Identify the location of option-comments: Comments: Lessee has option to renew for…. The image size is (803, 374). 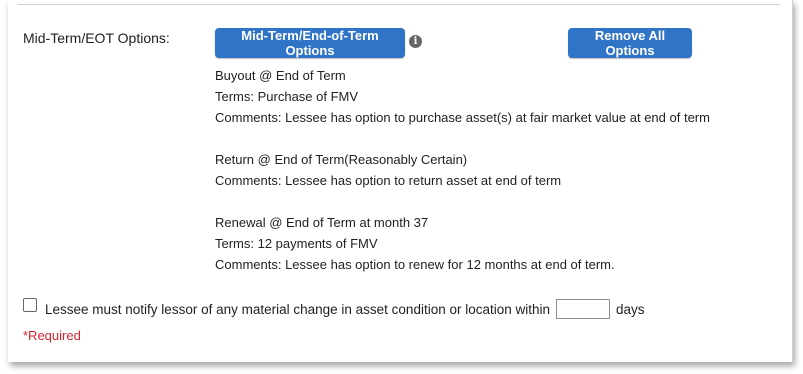
(415, 264).